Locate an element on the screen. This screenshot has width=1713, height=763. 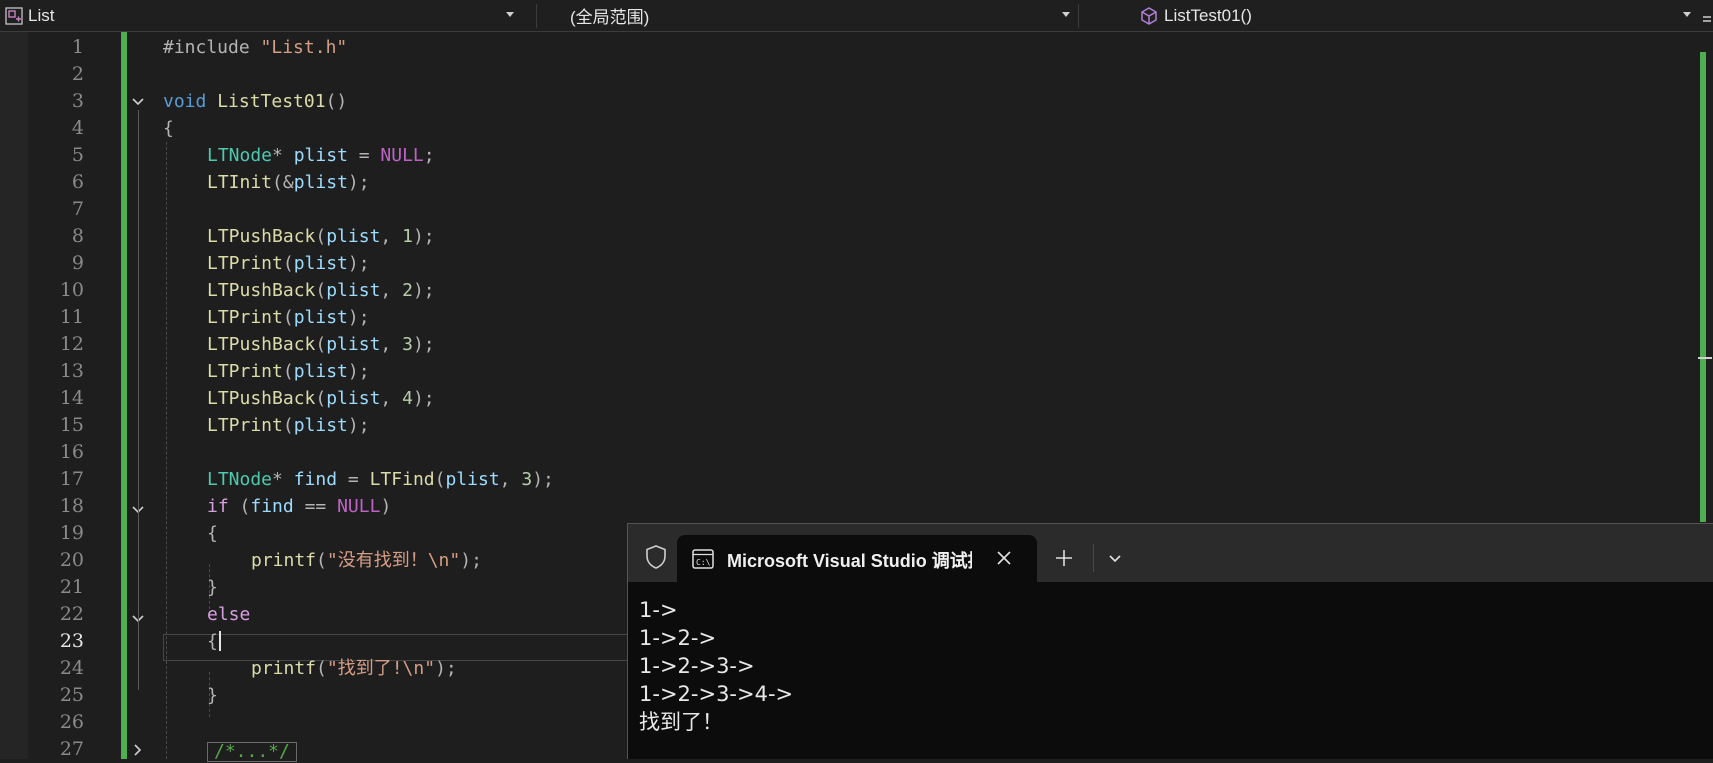
function-call: LTInit is located at coordinates (240, 182).